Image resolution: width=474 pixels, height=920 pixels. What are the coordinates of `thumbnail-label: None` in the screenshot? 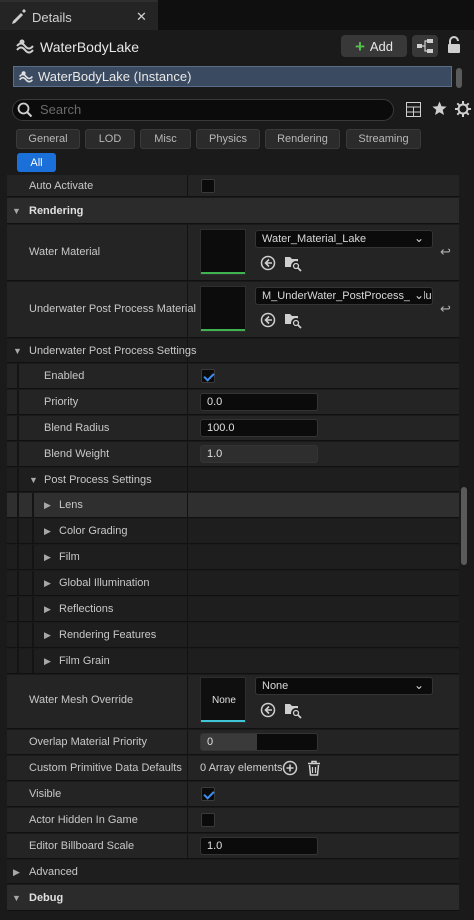 It's located at (224, 700).